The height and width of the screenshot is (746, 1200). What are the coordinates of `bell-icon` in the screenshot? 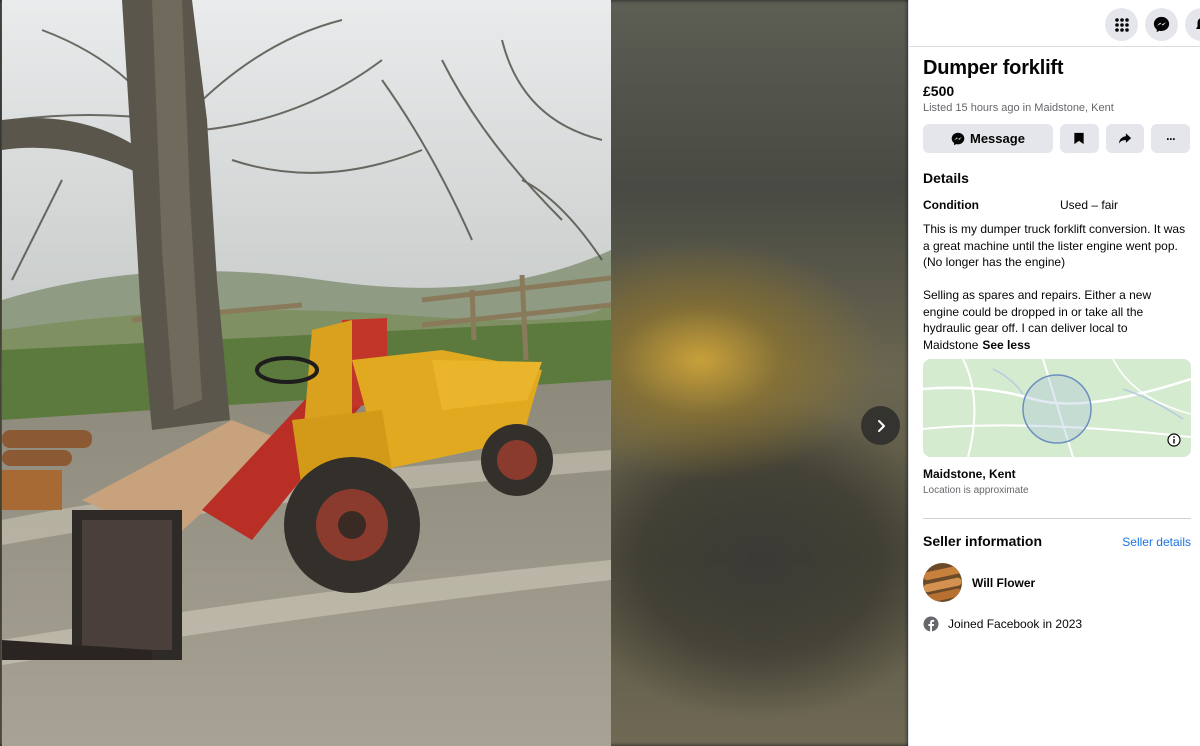 It's located at (1197, 24).